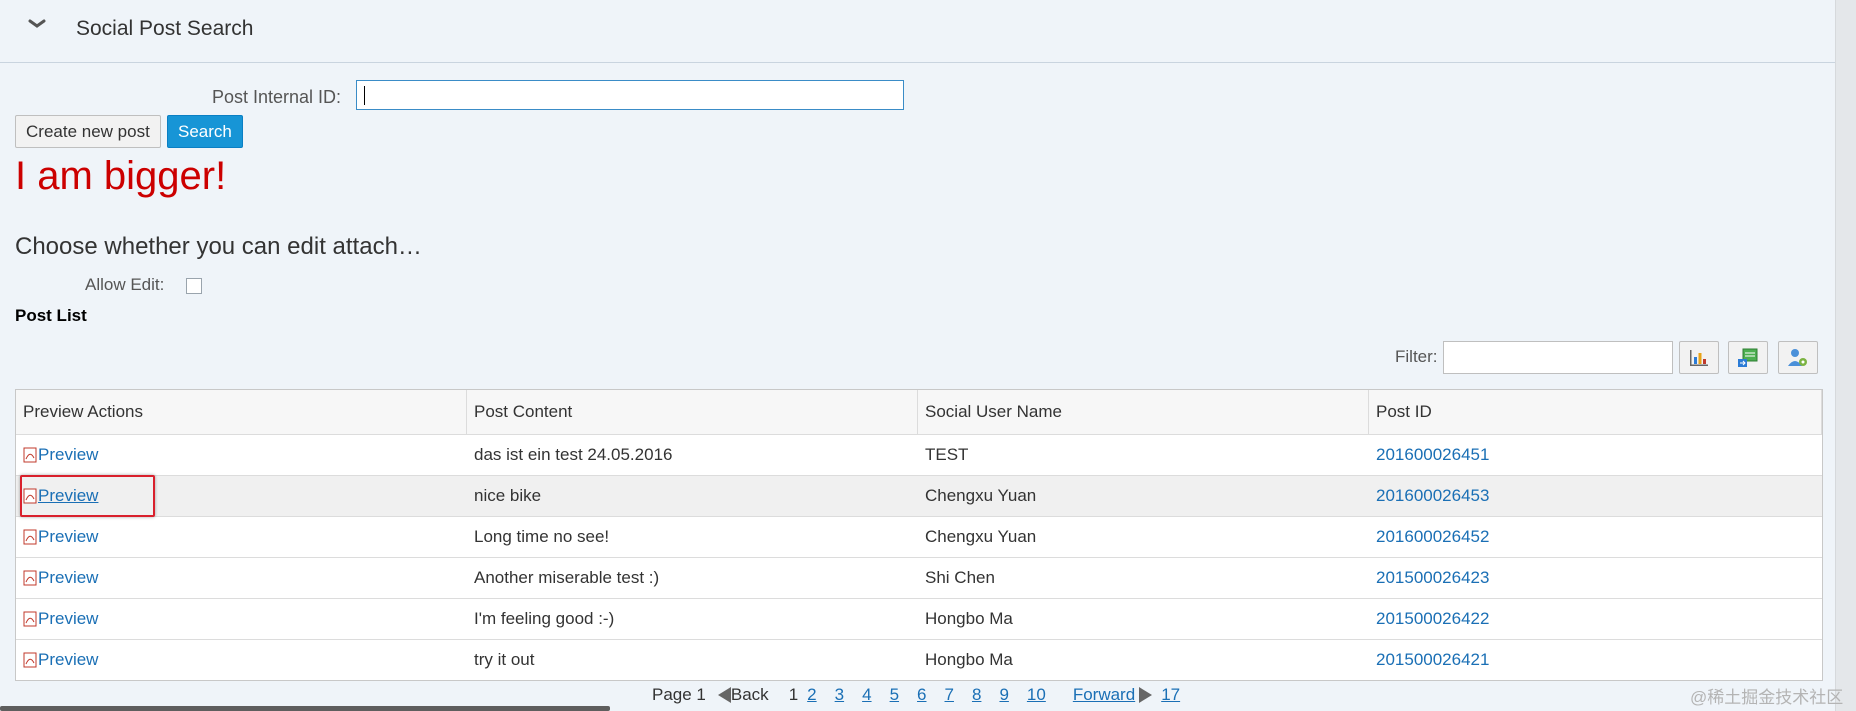 This screenshot has height=711, width=1856. Describe the element at coordinates (37, 24) in the screenshot. I see `chevron-down-icon` at that location.